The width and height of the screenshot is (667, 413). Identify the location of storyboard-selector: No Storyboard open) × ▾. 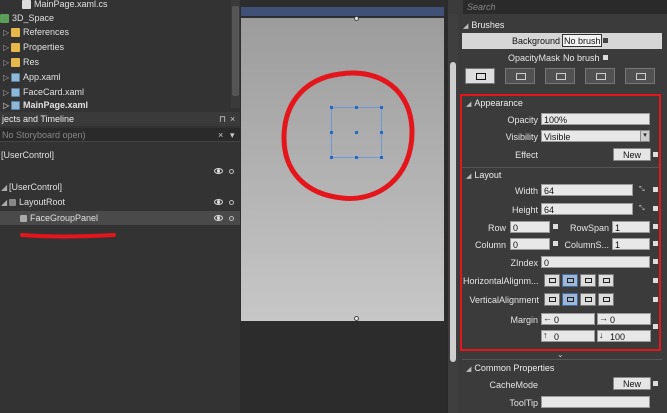
(120, 135).